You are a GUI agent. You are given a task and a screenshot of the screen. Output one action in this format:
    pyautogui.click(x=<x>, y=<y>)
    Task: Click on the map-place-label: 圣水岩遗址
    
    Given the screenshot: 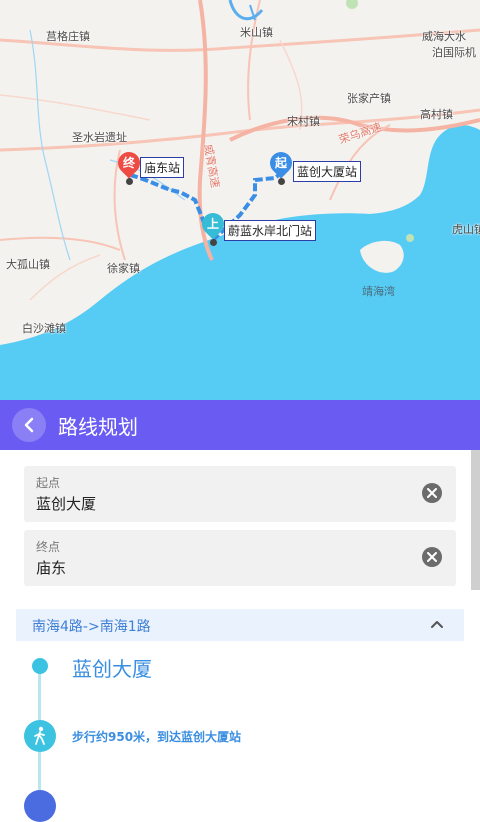 What is the action you would take?
    pyautogui.click(x=99, y=137)
    